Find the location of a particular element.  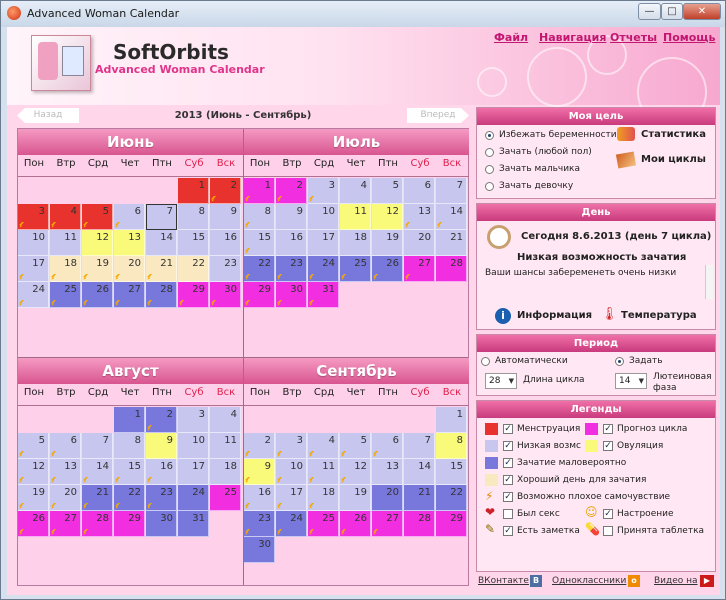

ok-link: Одноклассники is located at coordinates (589, 581).